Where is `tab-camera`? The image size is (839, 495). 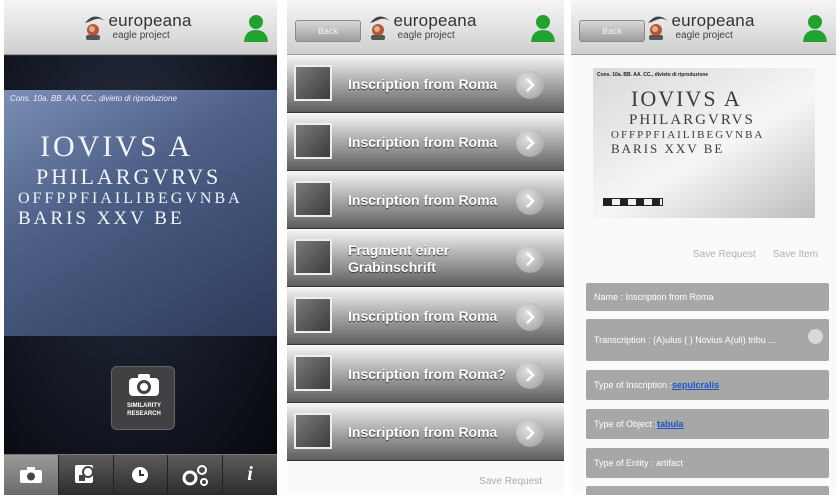 tab-camera is located at coordinates (31, 475).